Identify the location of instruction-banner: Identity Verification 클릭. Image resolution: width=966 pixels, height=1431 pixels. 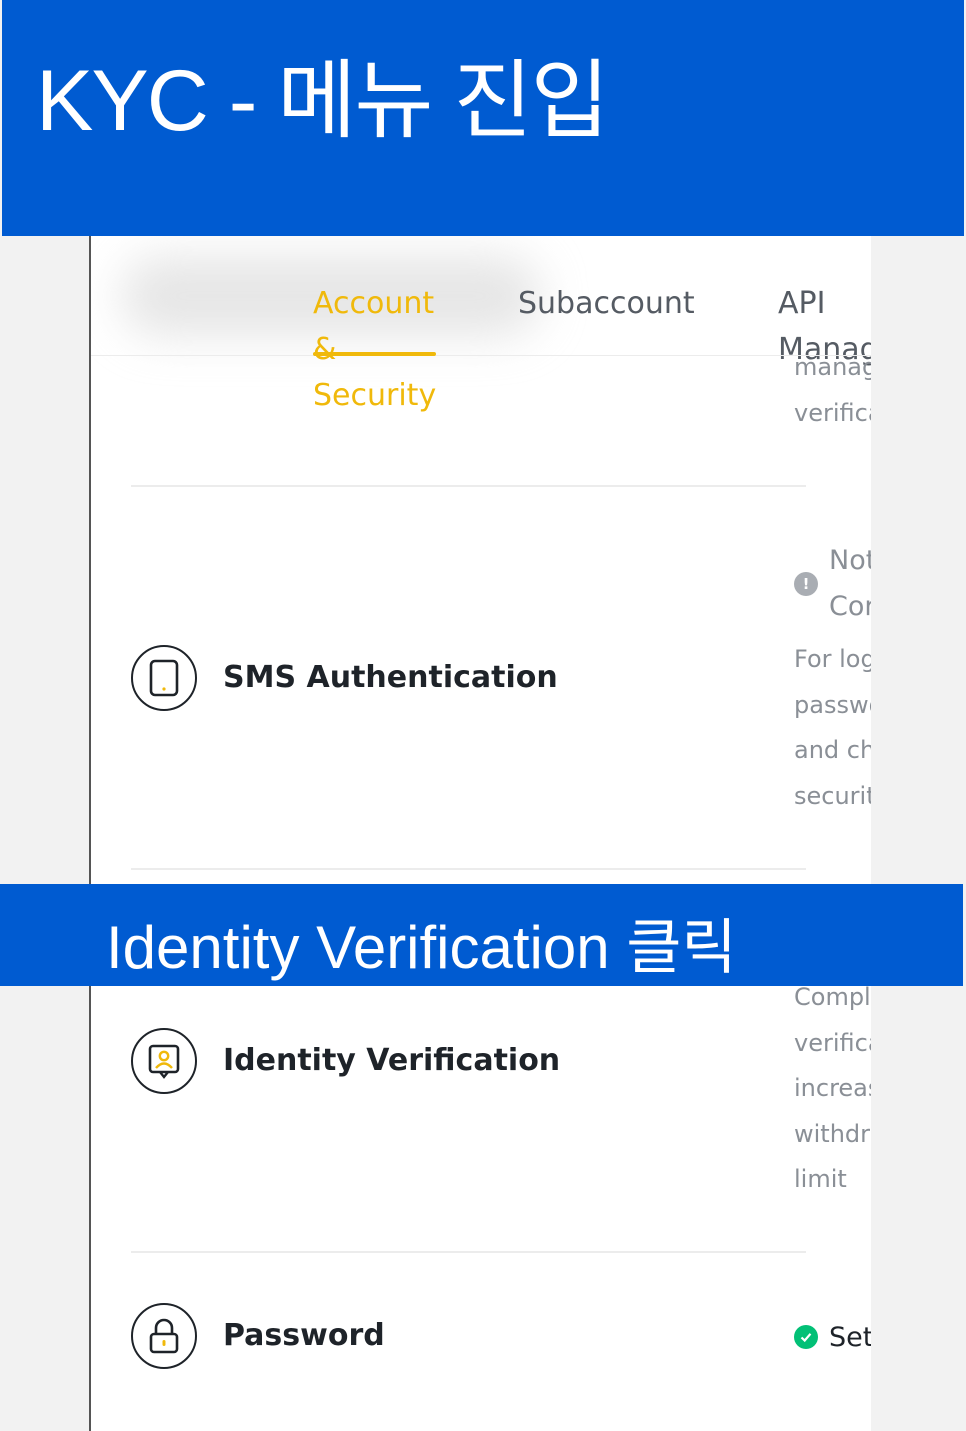
(481, 935).